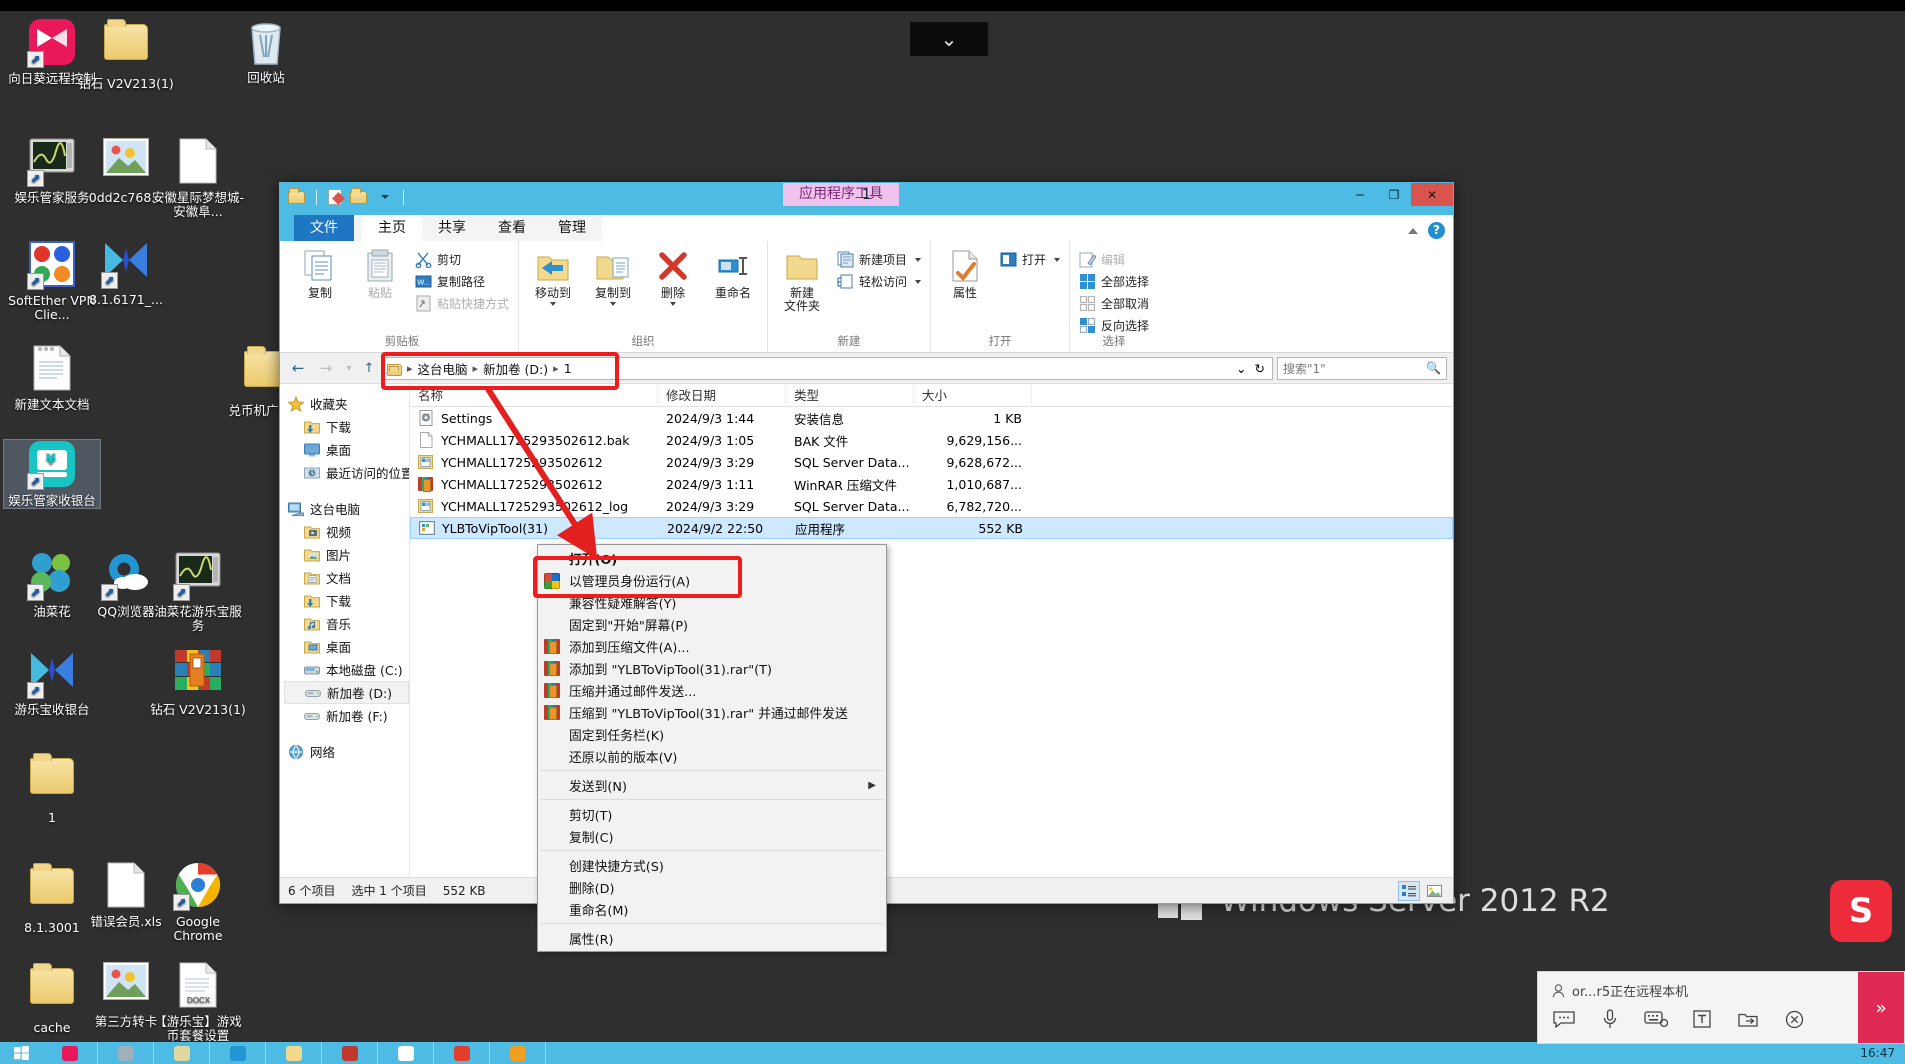 This screenshot has width=1905, height=1064. What do you see at coordinates (1881, 1007) in the screenshot?
I see `expand-toolbar-button: »` at bounding box center [1881, 1007].